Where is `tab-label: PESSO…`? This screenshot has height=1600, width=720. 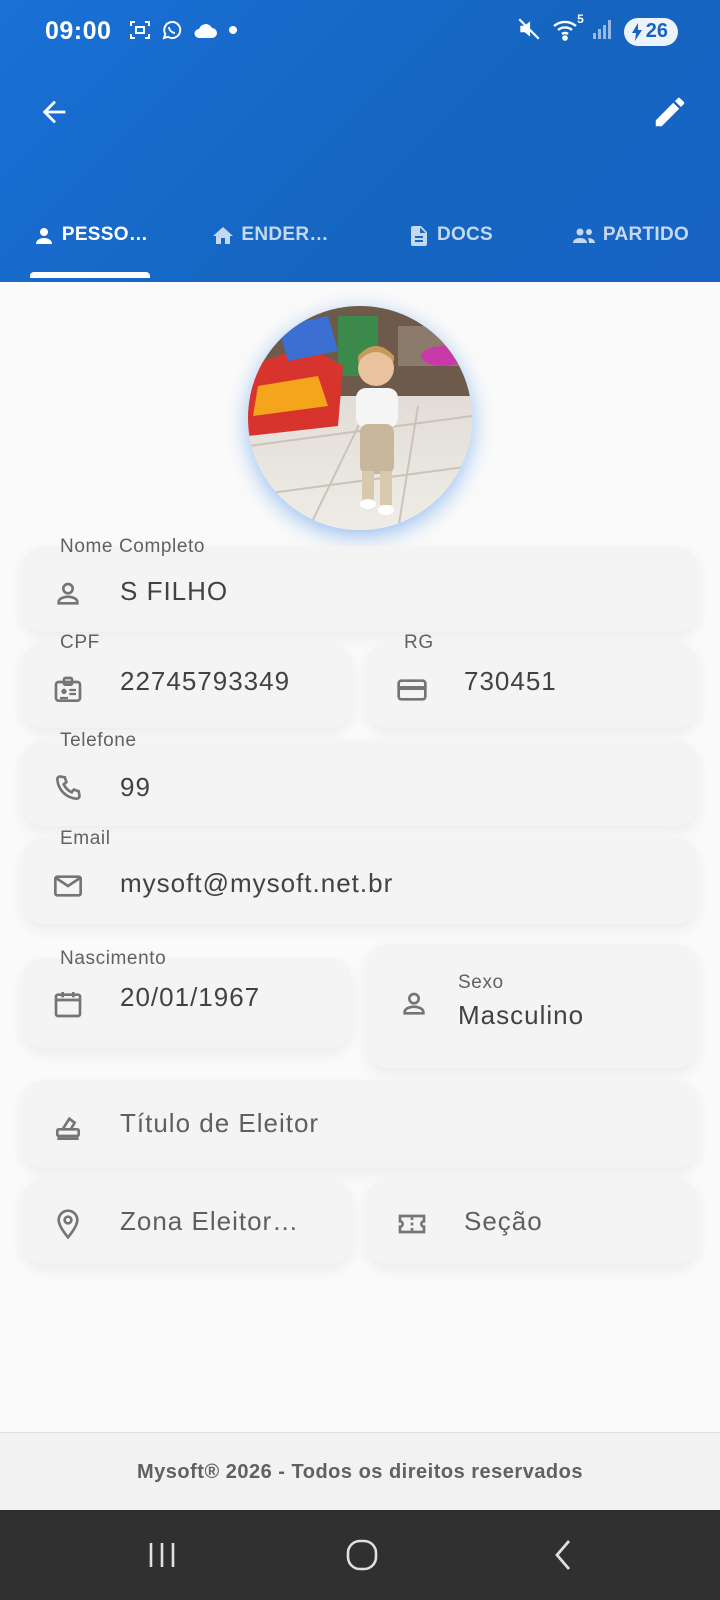 tab-label: PESSO… is located at coordinates (105, 234).